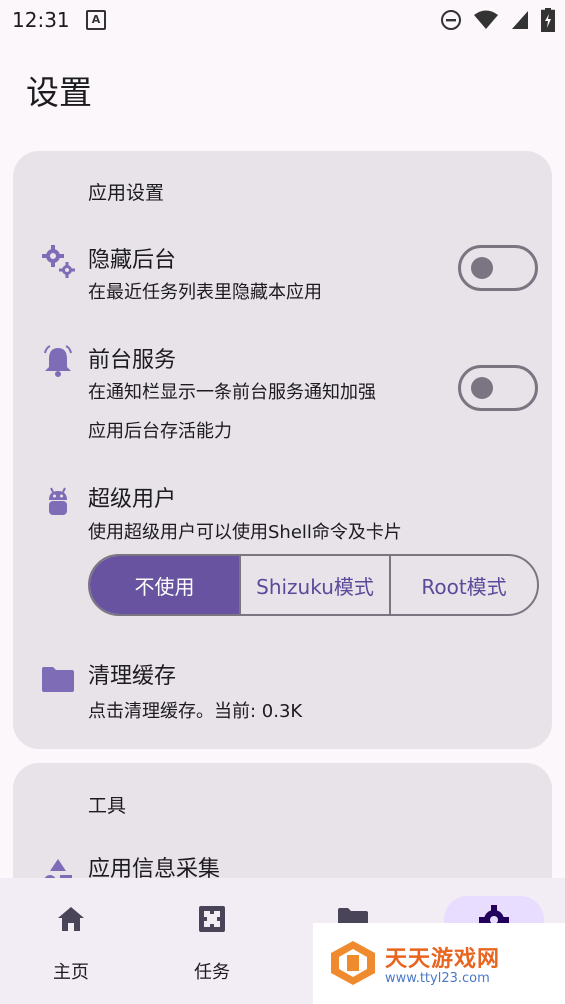 This screenshot has width=565, height=1004. Describe the element at coordinates (498, 268) in the screenshot. I see `hide-background-switch` at that location.